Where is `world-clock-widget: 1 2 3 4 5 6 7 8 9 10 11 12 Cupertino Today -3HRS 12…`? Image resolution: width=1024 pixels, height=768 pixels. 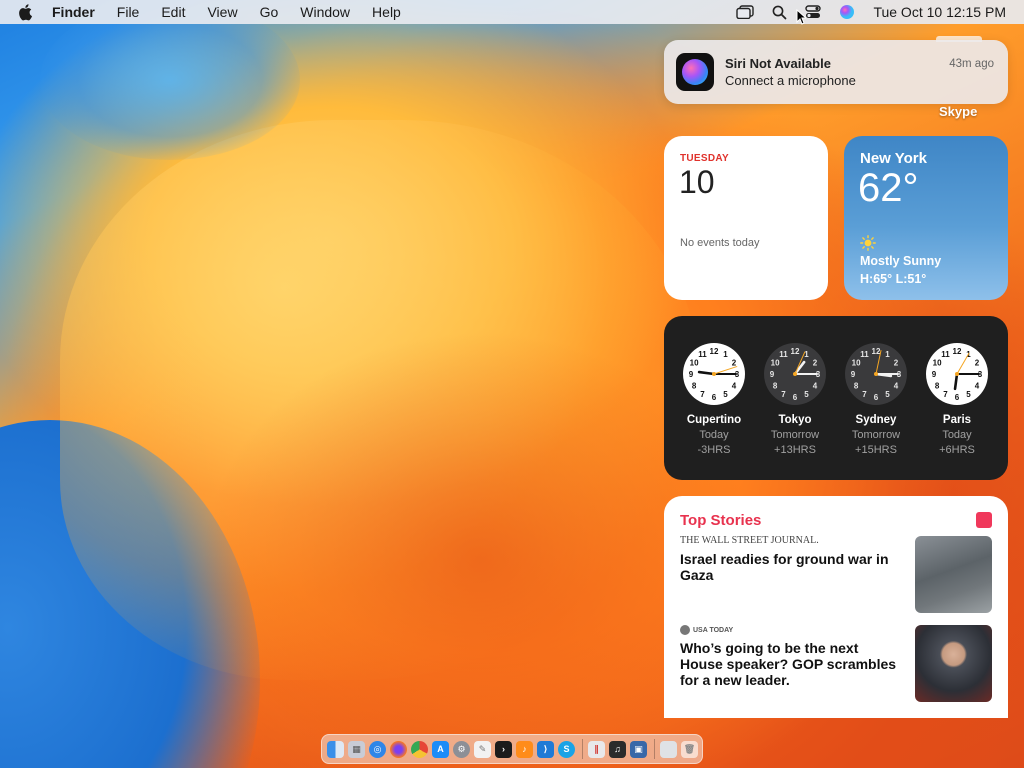 world-clock-widget: 1 2 3 4 5 6 7 8 9 10 11 12 Cupertino Today -3HRS 12… is located at coordinates (836, 398).